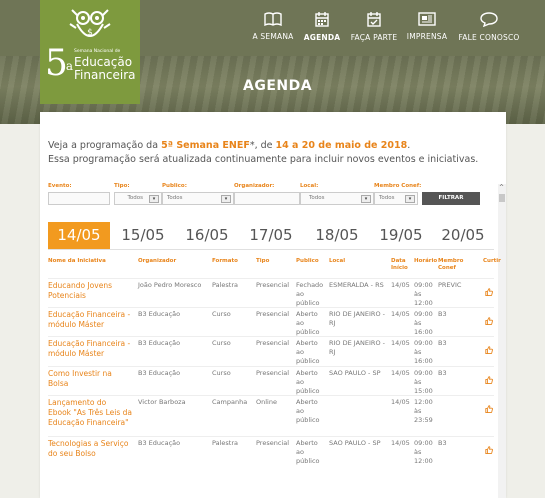  What do you see at coordinates (501, 187) in the screenshot?
I see `chevron-up-icon: ^` at bounding box center [501, 187].